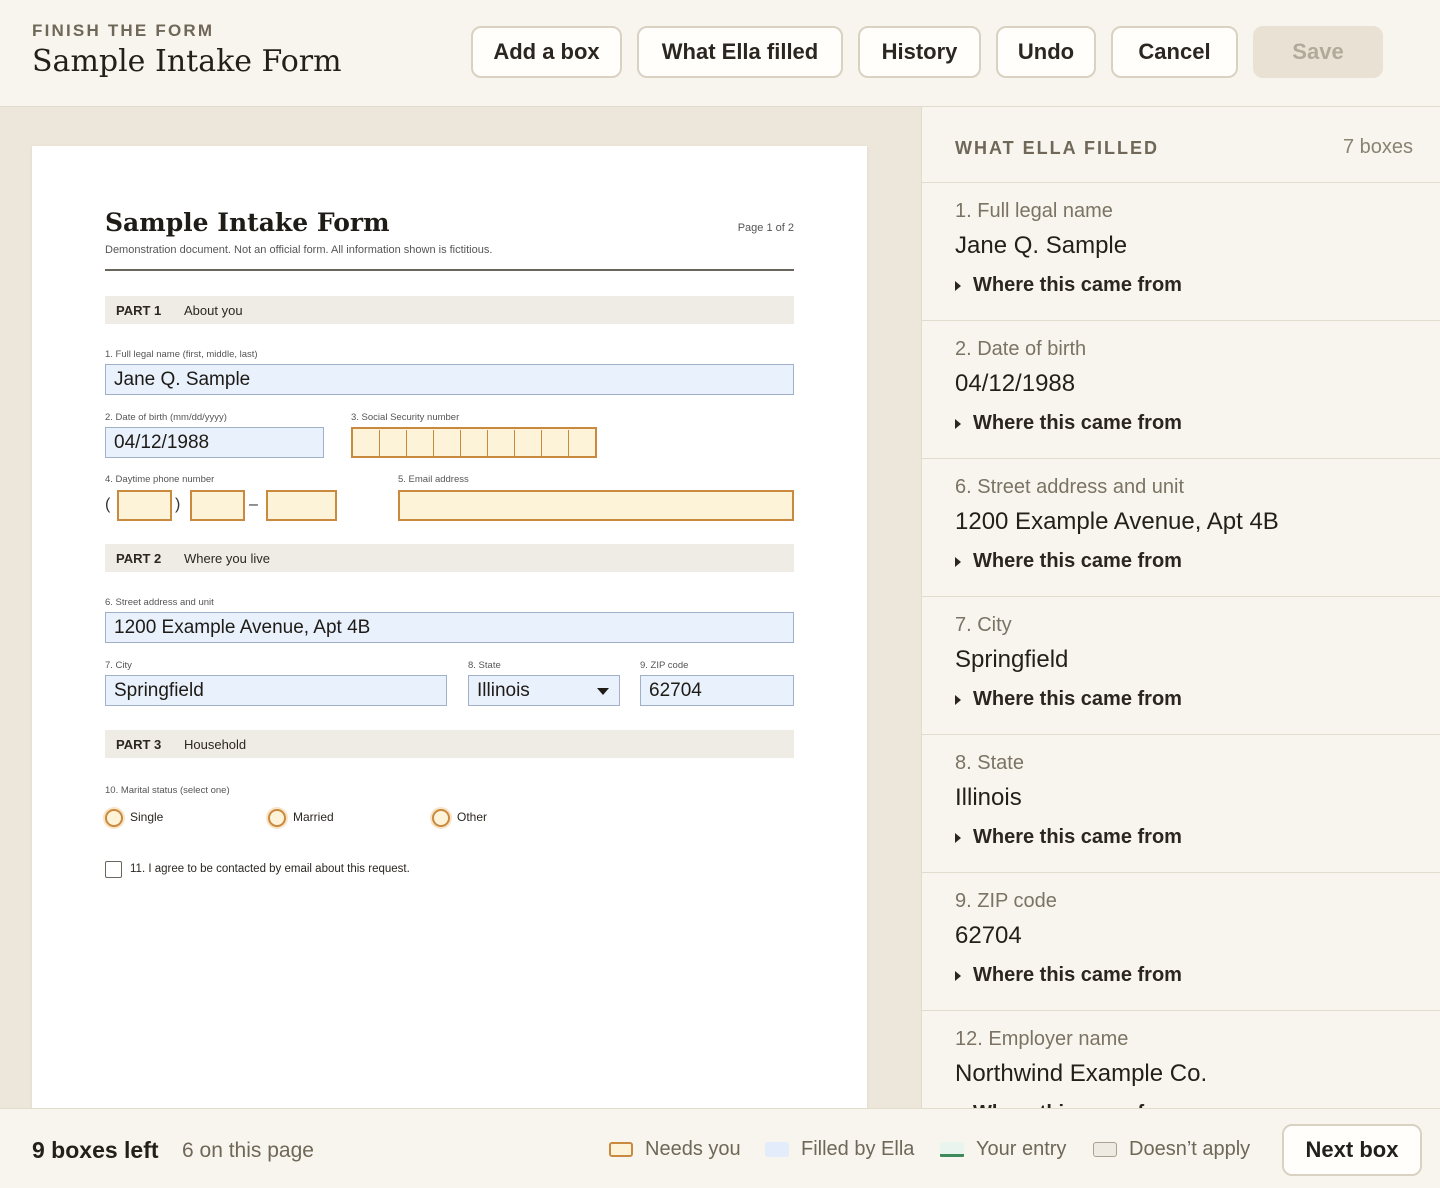 The width and height of the screenshot is (1440, 1188). I want to click on legend-filled-by-ella: Filled by Ella, so click(839, 1149).